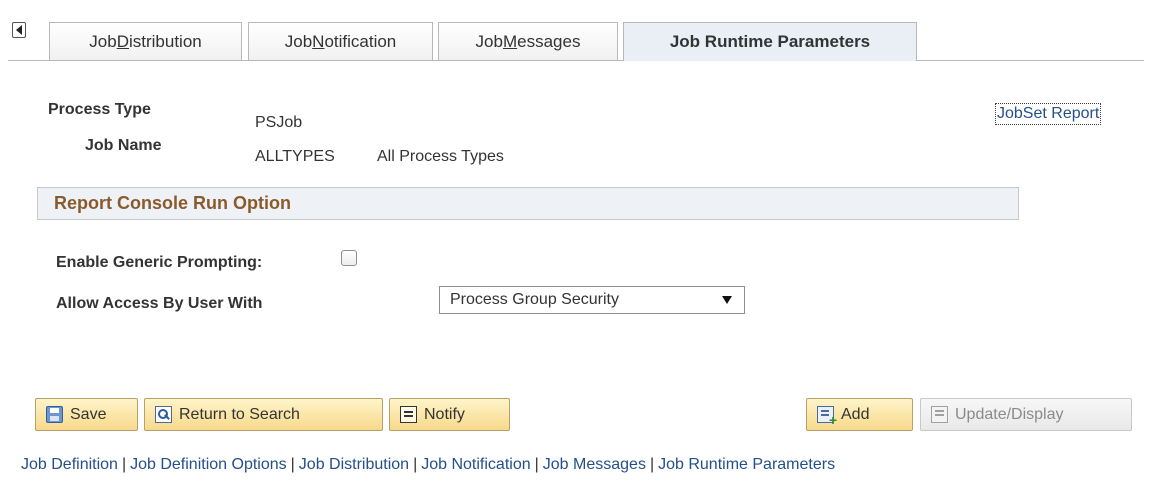 This screenshot has height=487, width=1154. What do you see at coordinates (159, 303) in the screenshot?
I see `allow-access-label: Allow Access By User With` at bounding box center [159, 303].